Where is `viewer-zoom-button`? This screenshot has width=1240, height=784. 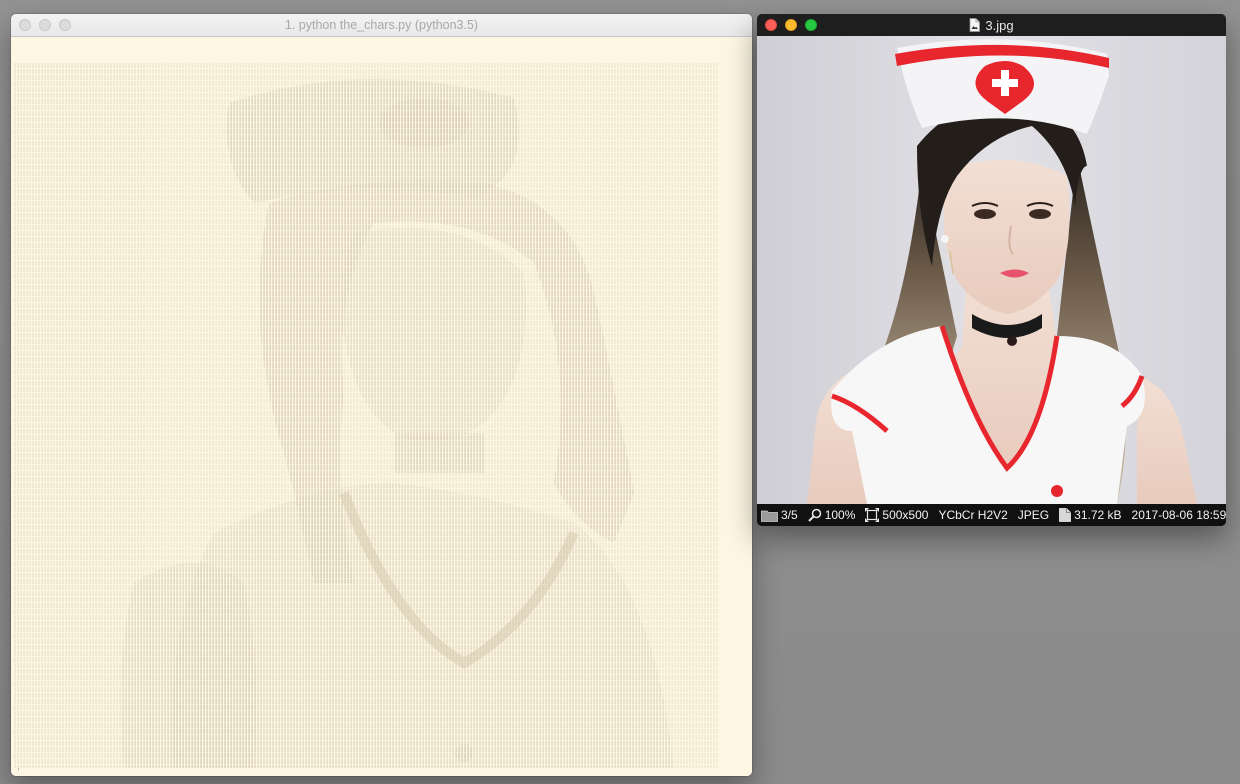
viewer-zoom-button is located at coordinates (811, 25).